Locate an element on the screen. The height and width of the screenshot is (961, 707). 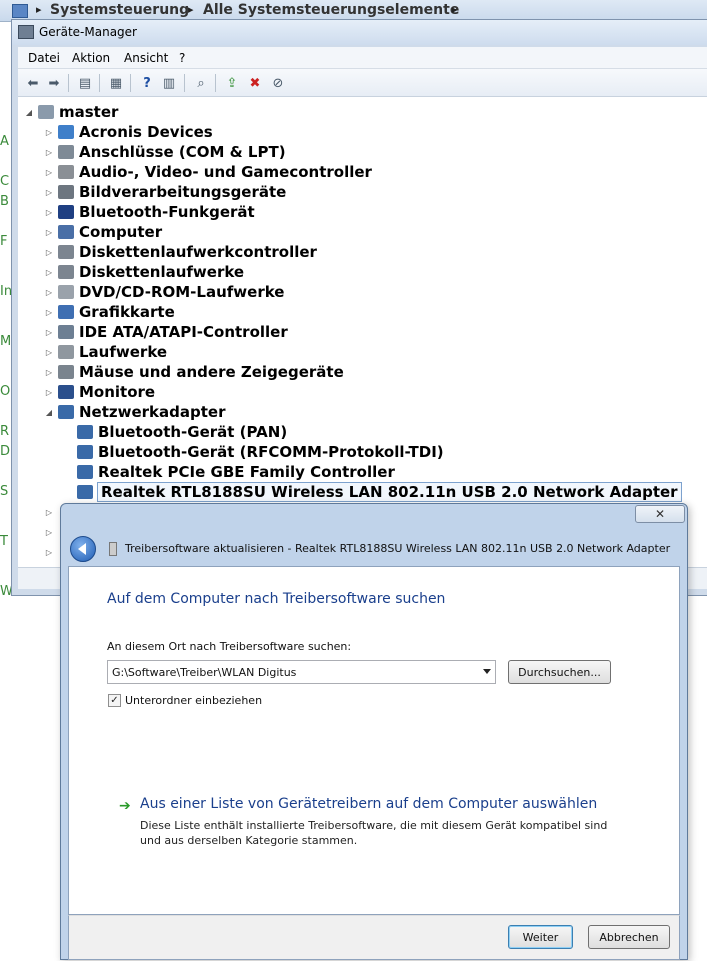
forward-arrow-icon: ➡ is located at coordinates (54, 83).